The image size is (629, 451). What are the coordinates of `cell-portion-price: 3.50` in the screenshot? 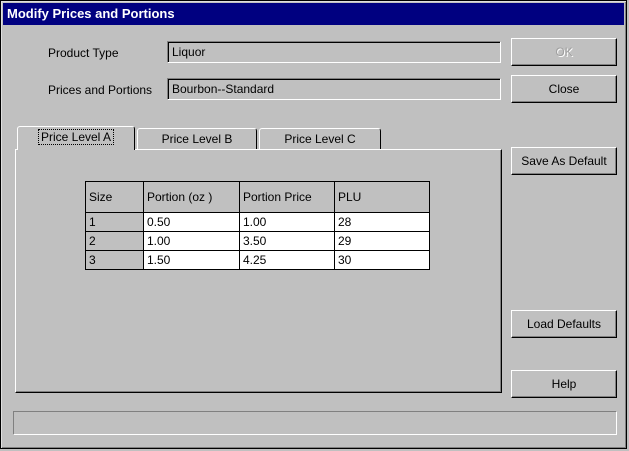 It's located at (287, 241).